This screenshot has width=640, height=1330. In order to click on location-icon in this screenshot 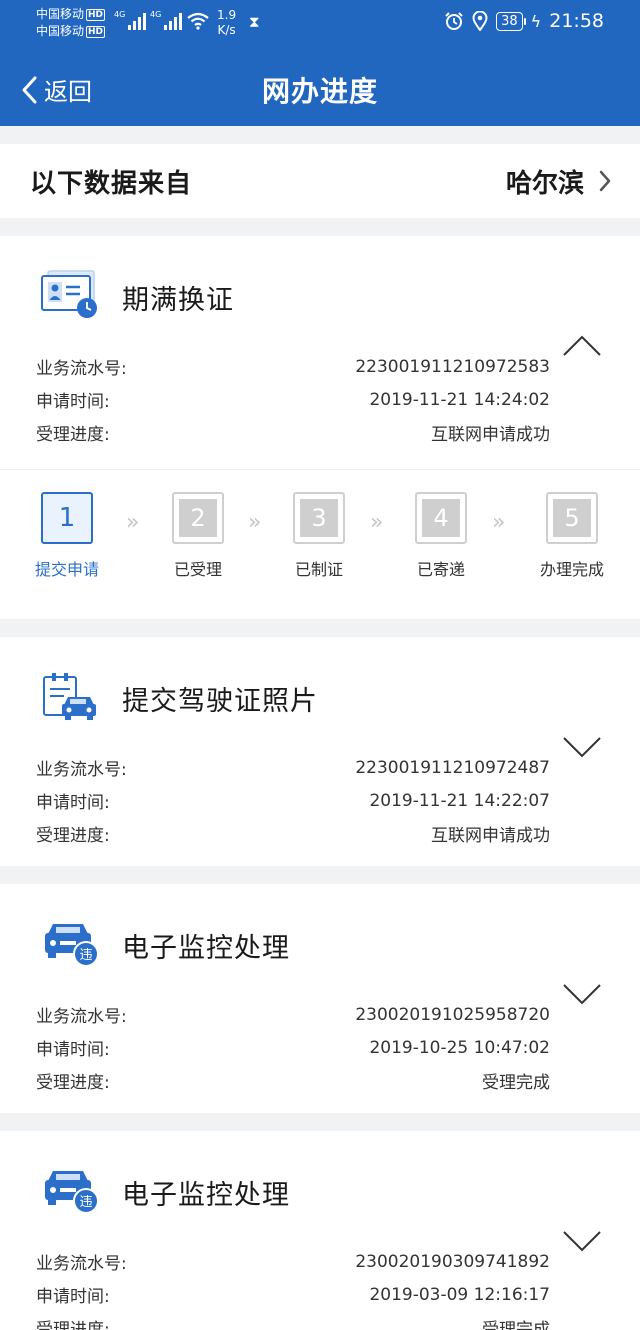, I will do `click(480, 21)`.